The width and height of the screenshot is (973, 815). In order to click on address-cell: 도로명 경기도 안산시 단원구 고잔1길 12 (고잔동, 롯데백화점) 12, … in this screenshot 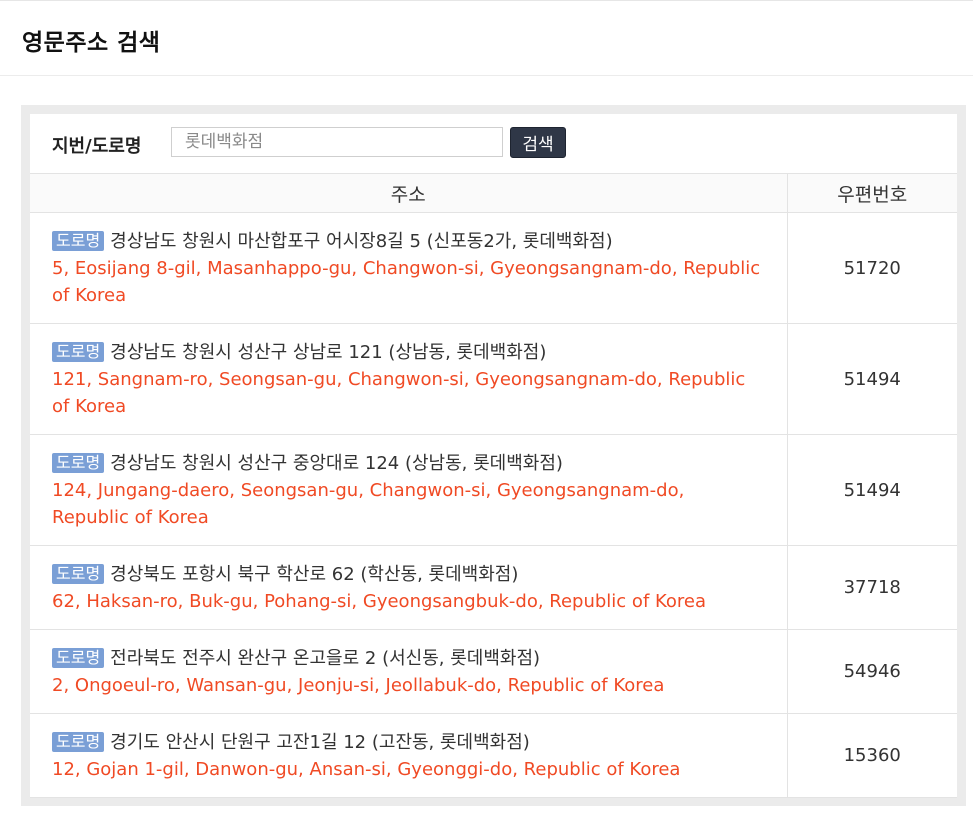, I will do `click(408, 755)`.